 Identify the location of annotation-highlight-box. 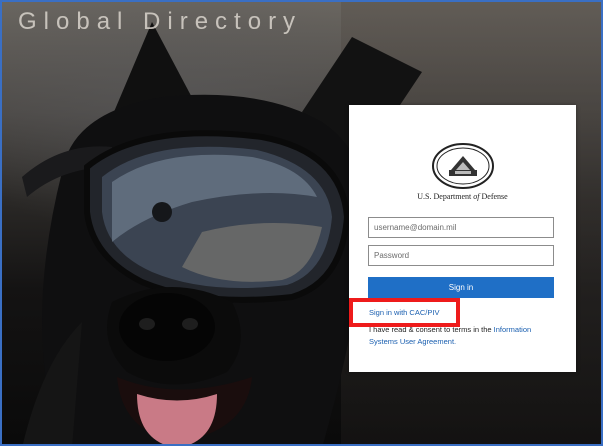
(404, 312).